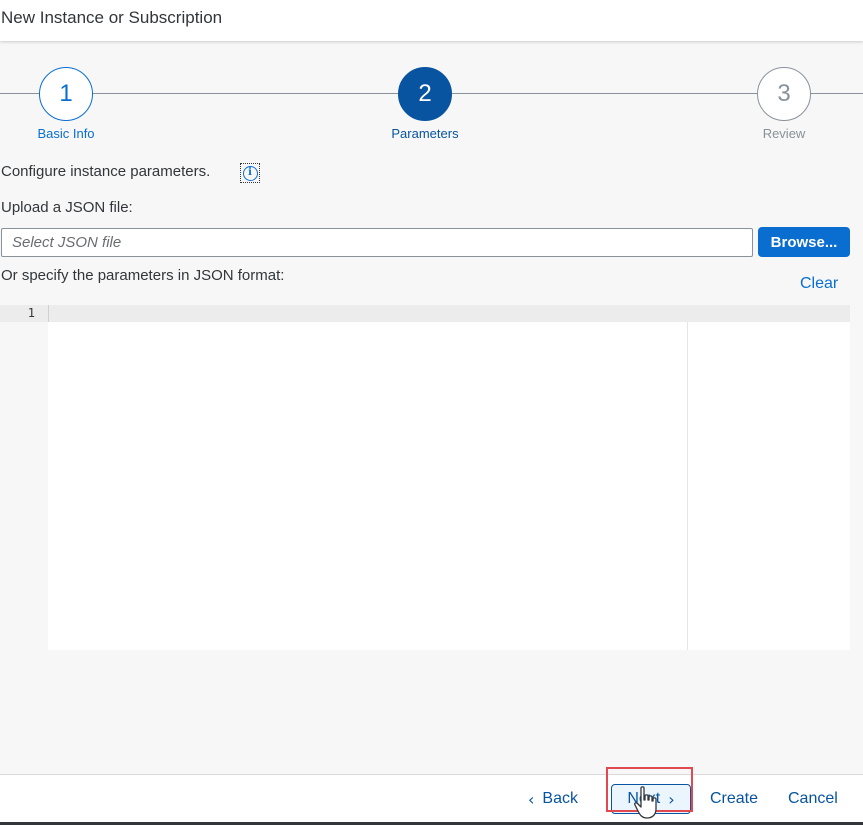 This screenshot has height=825, width=863. Describe the element at coordinates (67, 207) in the screenshot. I see `upload-label: Upload a JSON file:` at that location.